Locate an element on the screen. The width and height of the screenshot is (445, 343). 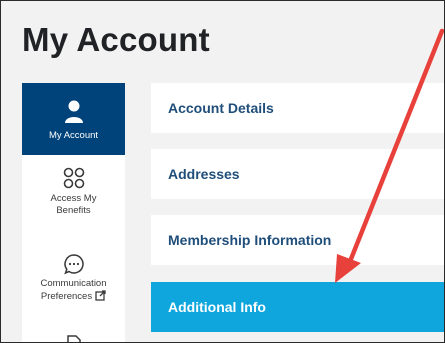
page-title: My Account is located at coordinates (116, 39).